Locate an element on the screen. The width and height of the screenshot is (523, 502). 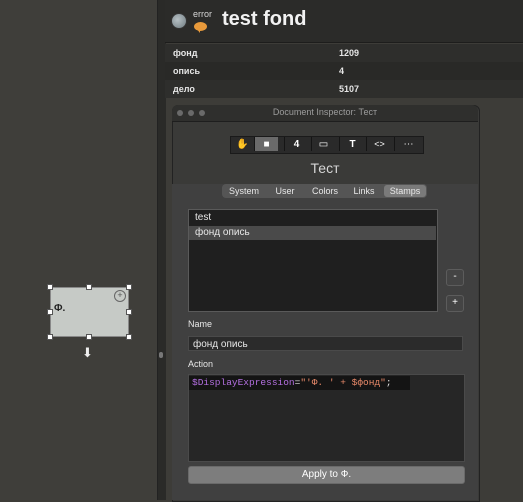
split-grip-icon is located at coordinates (161, 355).